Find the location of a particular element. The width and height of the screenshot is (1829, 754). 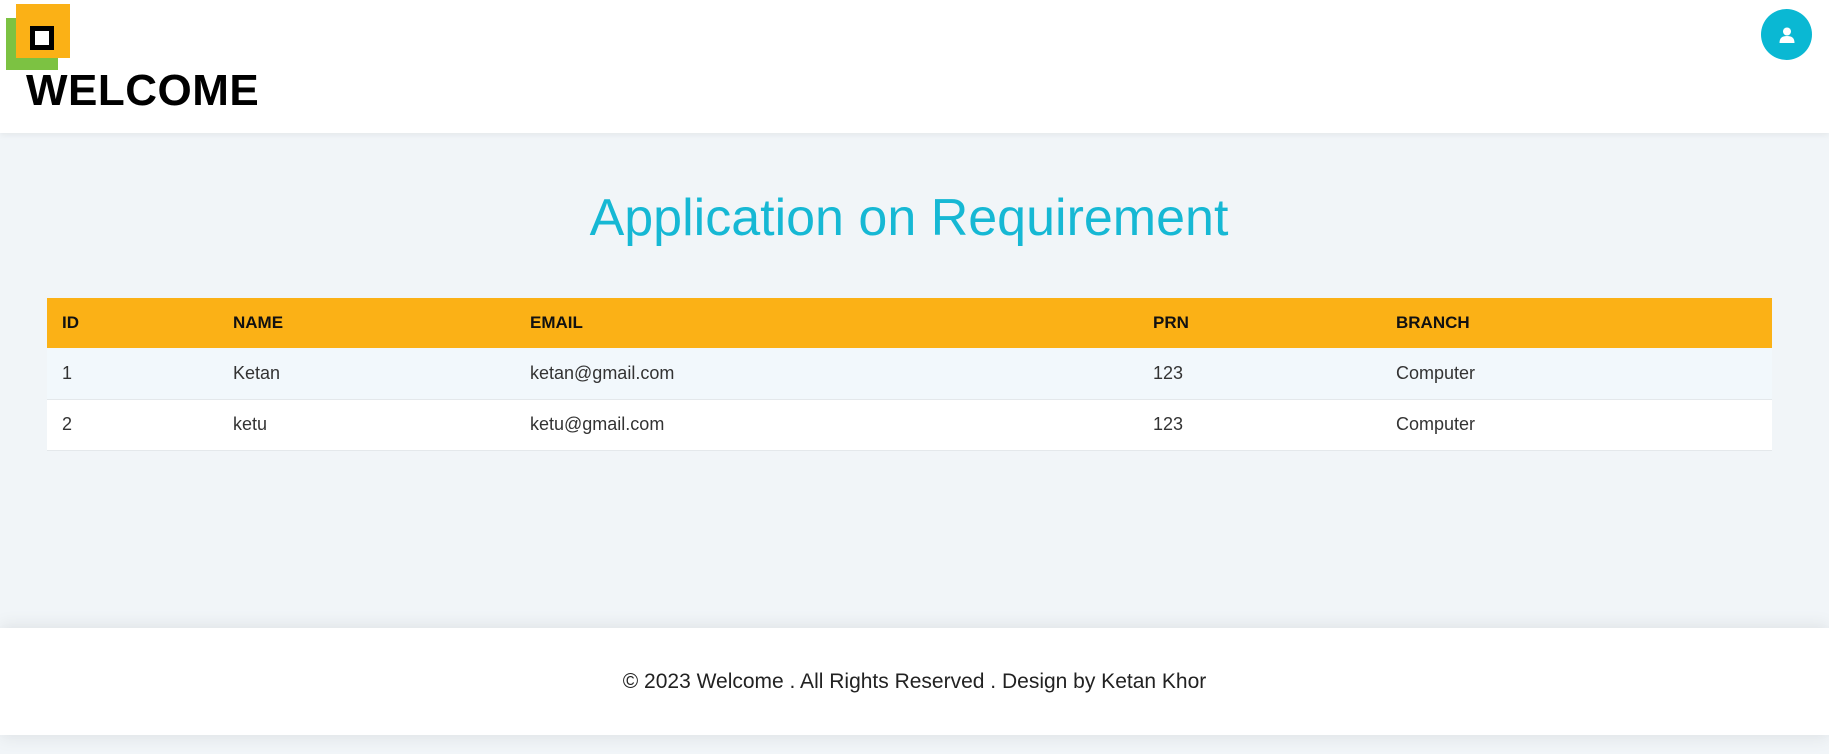

user-icon is located at coordinates (1786, 35).